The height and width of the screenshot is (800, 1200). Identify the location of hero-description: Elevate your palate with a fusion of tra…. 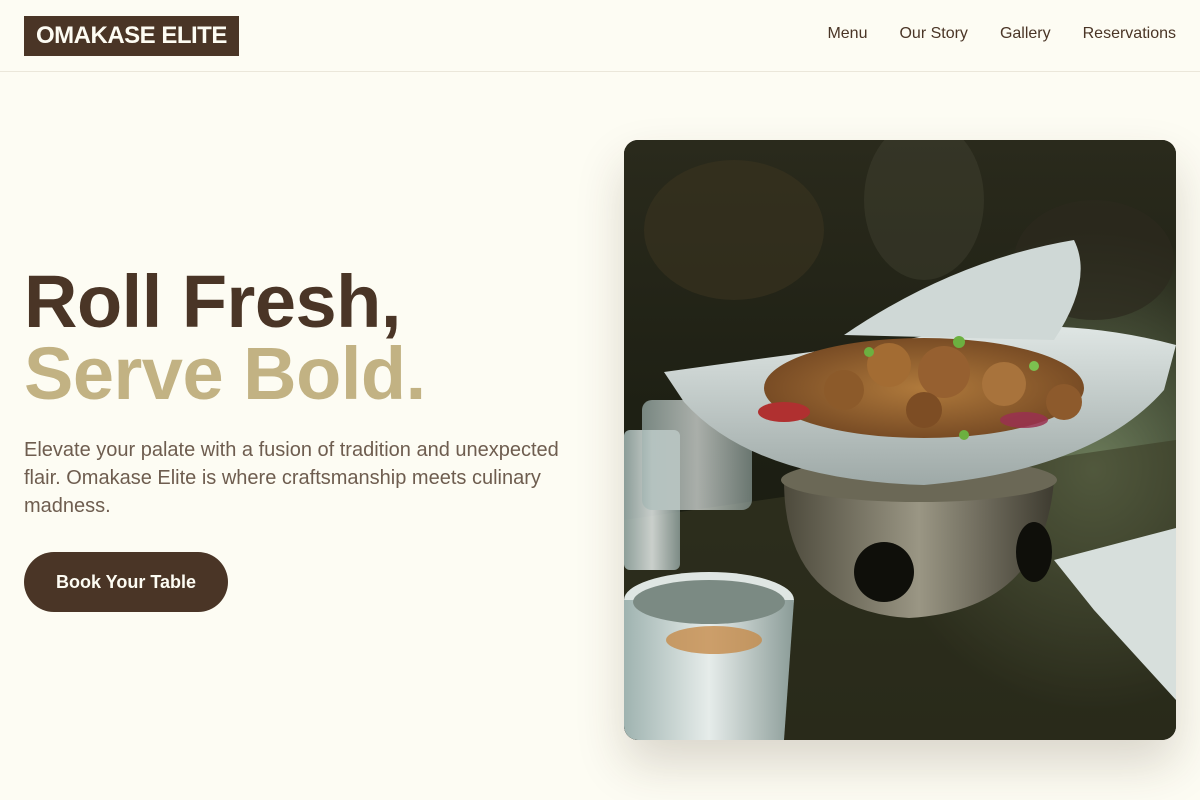
(291, 478).